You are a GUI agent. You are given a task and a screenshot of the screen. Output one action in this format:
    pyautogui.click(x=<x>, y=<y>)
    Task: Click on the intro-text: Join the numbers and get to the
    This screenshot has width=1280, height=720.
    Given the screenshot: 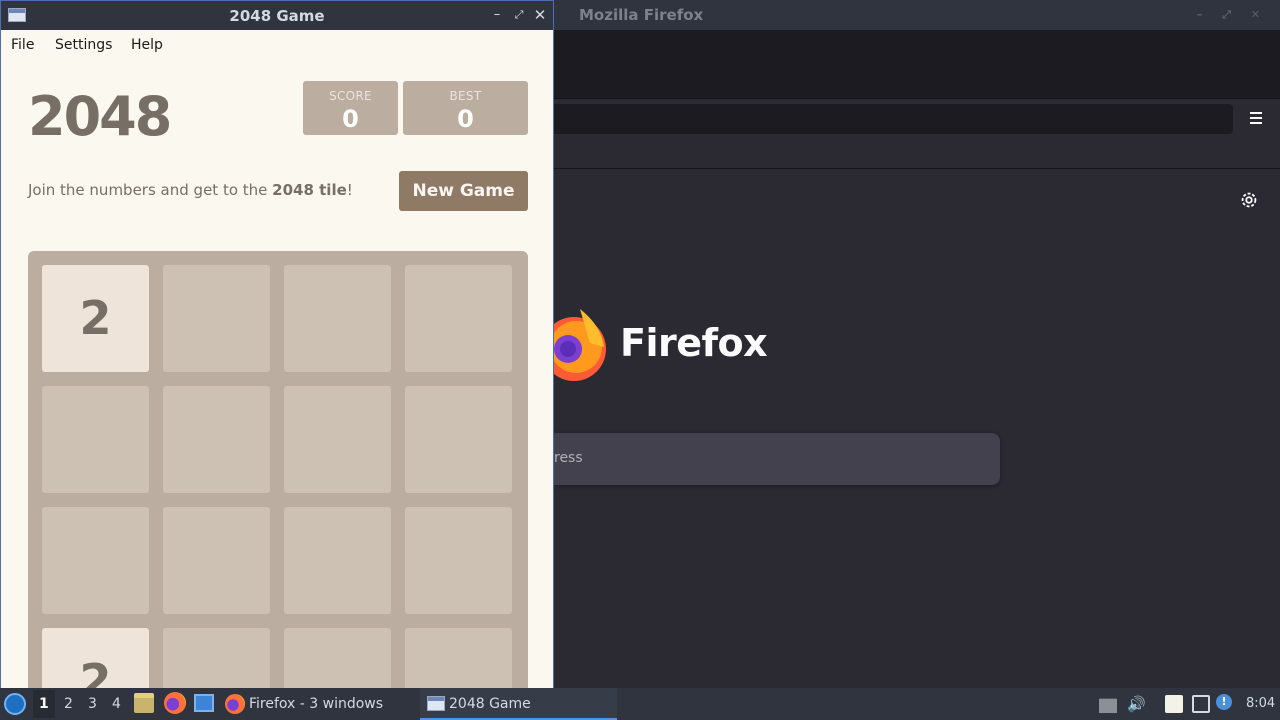 What is the action you would take?
    pyautogui.click(x=150, y=190)
    